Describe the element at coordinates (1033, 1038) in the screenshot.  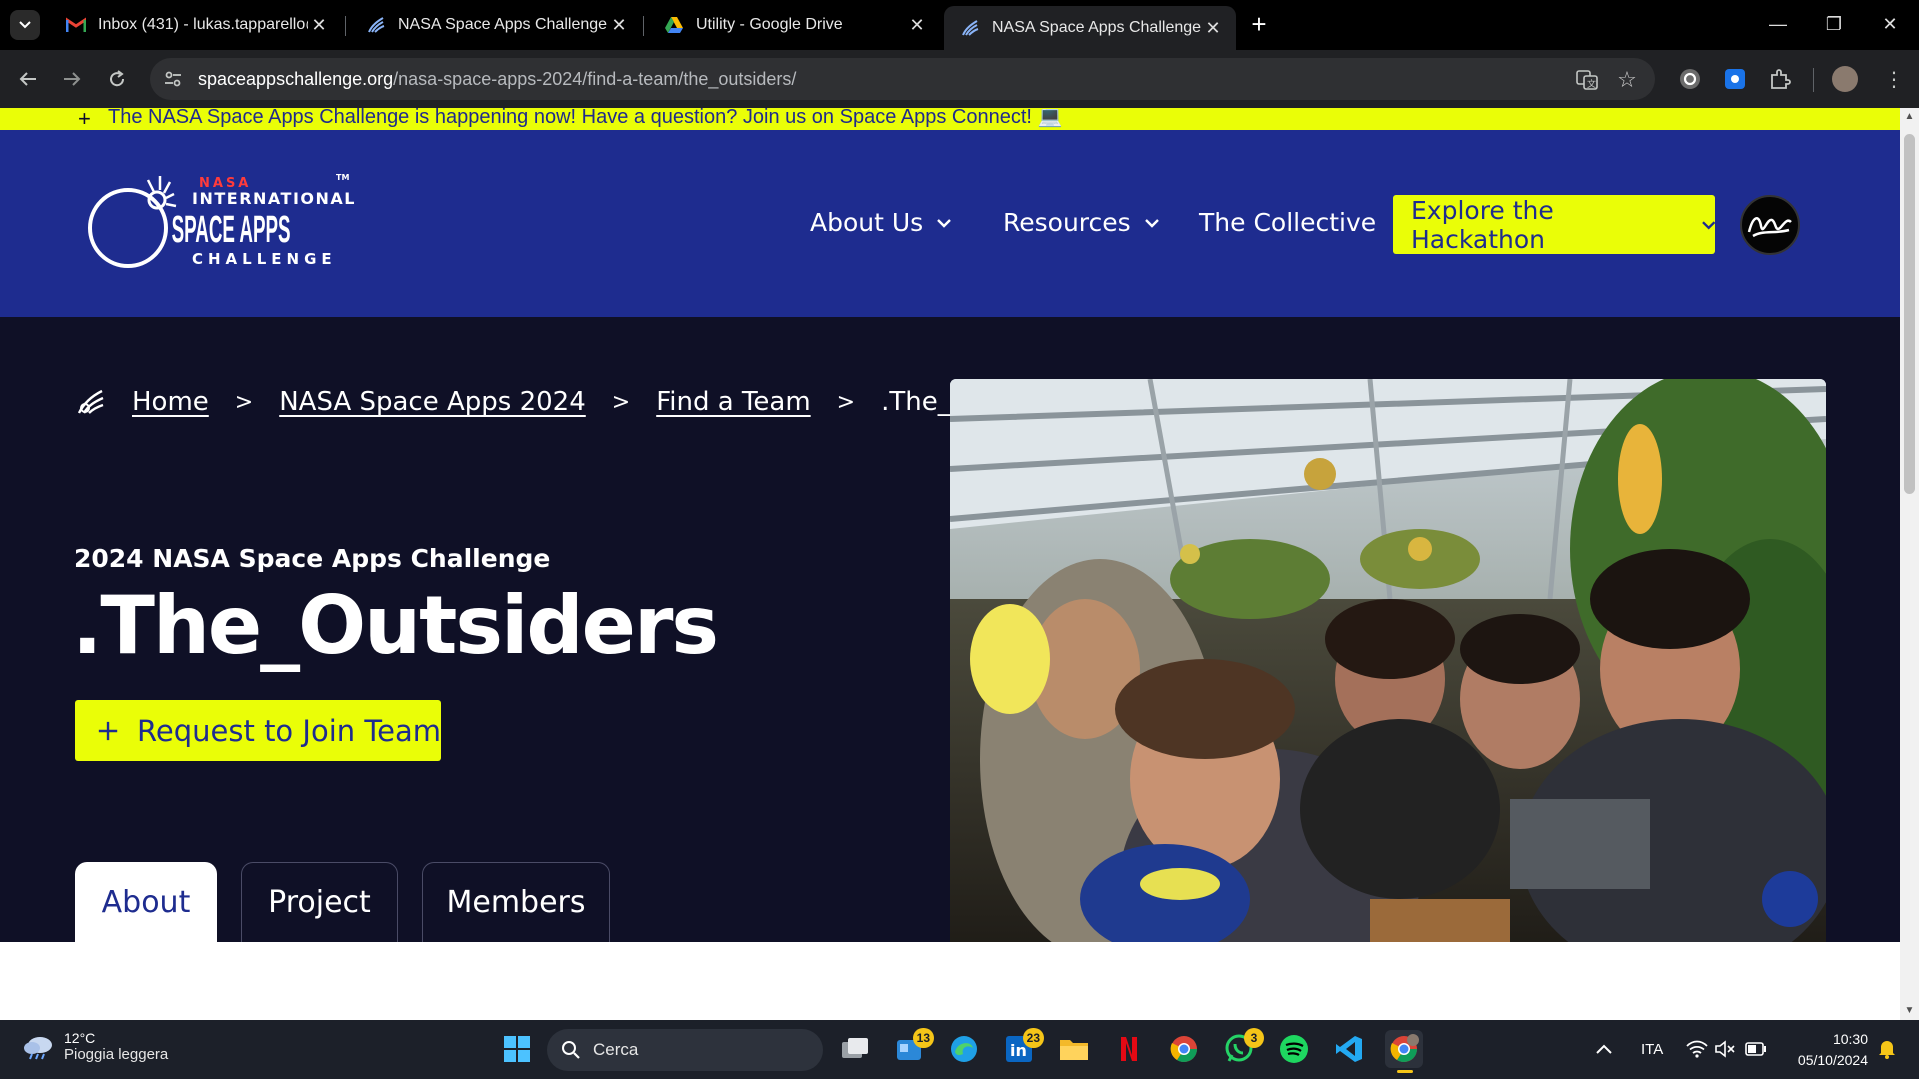
I see `linkedin-badge: 23` at that location.